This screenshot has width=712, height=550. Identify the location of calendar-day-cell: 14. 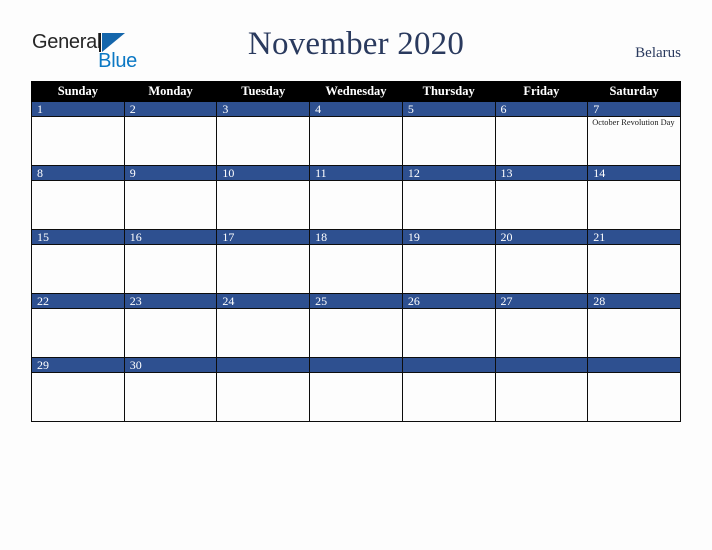
(634, 197).